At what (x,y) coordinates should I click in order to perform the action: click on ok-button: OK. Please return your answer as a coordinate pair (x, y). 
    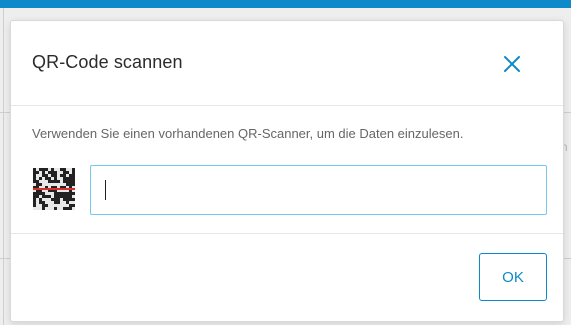
    Looking at the image, I should click on (513, 277).